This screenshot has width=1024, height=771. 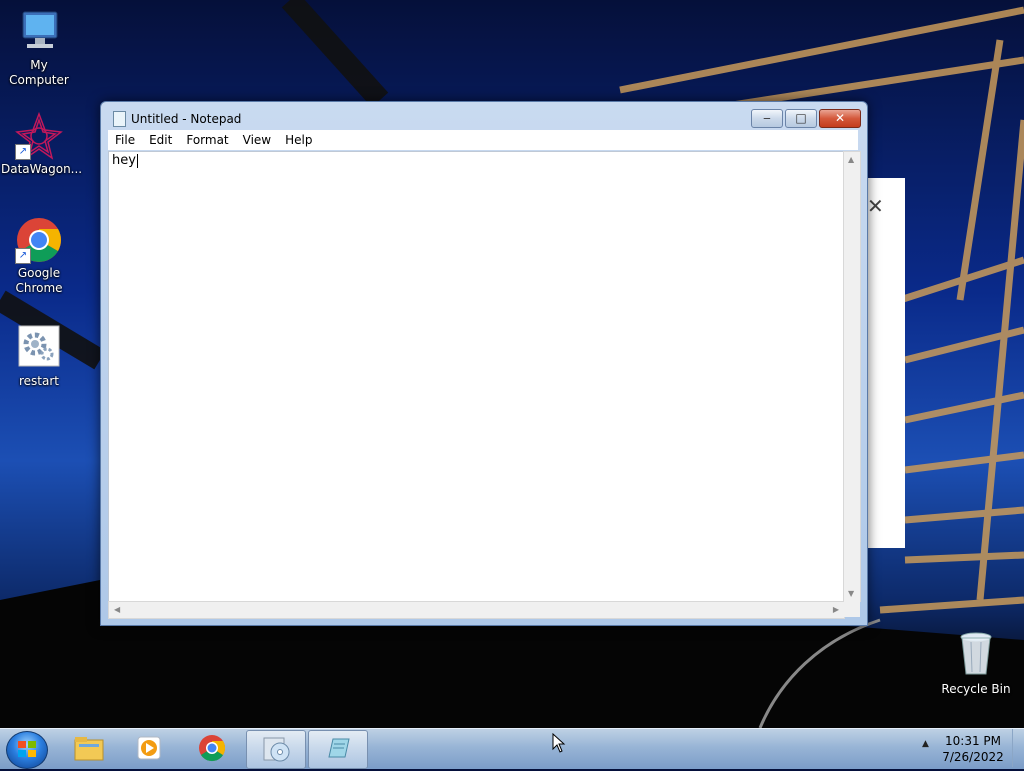 I want to click on recycle-bin-icon, so click(x=976, y=654).